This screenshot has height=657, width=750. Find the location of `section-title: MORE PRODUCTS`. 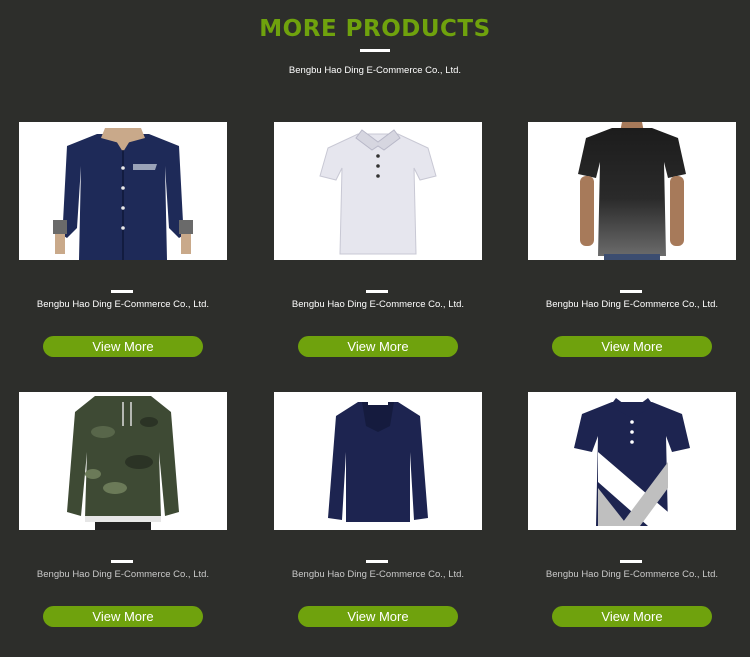

section-title: MORE PRODUCTS is located at coordinates (375, 29).